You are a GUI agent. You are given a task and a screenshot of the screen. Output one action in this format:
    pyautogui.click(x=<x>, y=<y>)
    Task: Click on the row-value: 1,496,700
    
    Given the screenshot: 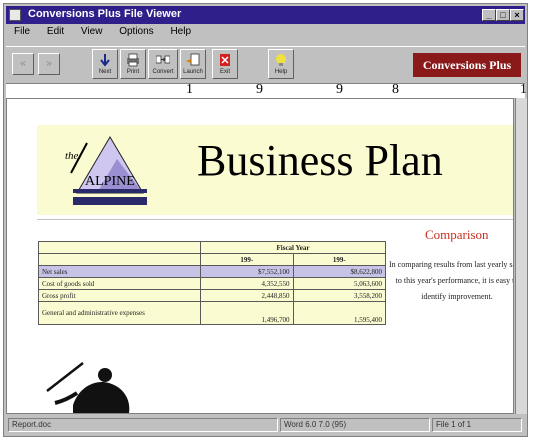 What is the action you would take?
    pyautogui.click(x=247, y=313)
    